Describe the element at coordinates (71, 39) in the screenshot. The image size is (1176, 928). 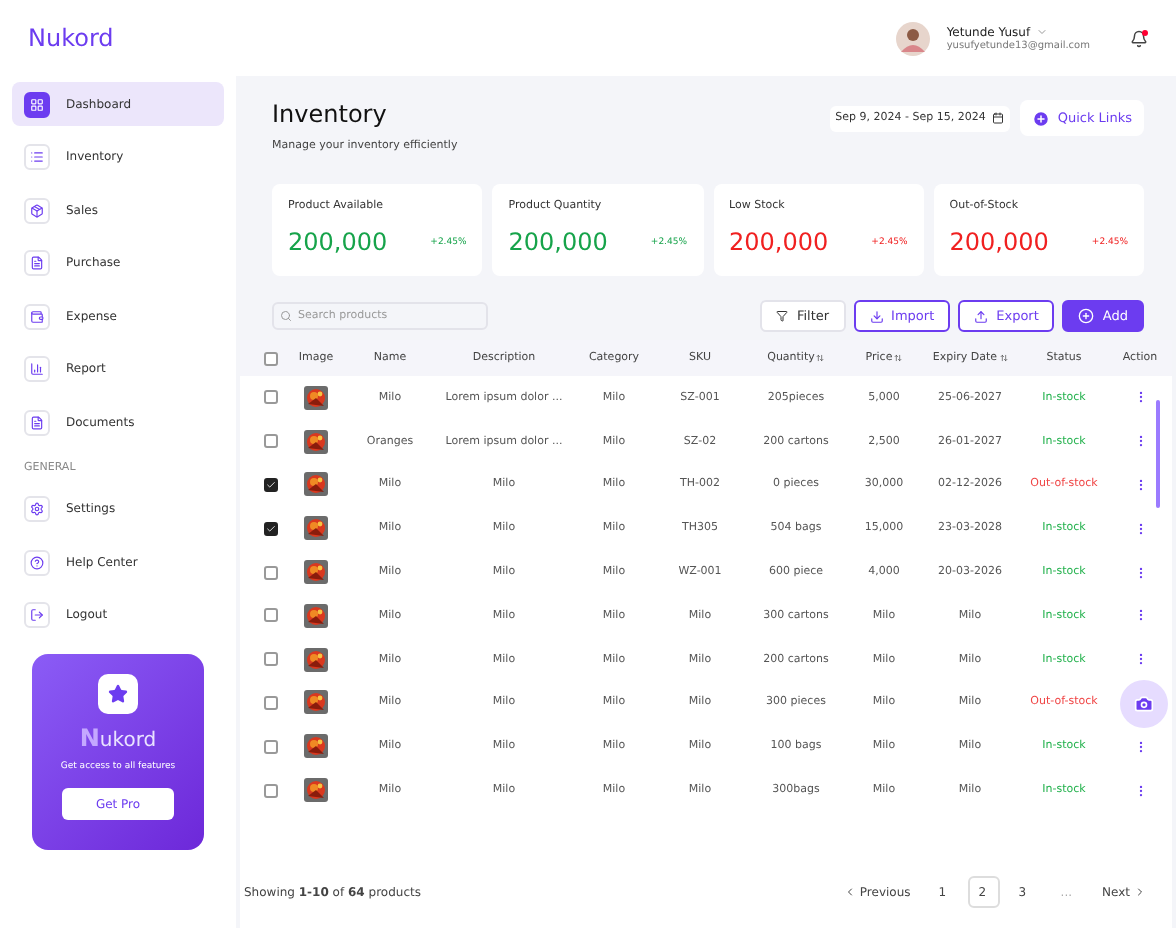
I see `logo: Nukord` at that location.